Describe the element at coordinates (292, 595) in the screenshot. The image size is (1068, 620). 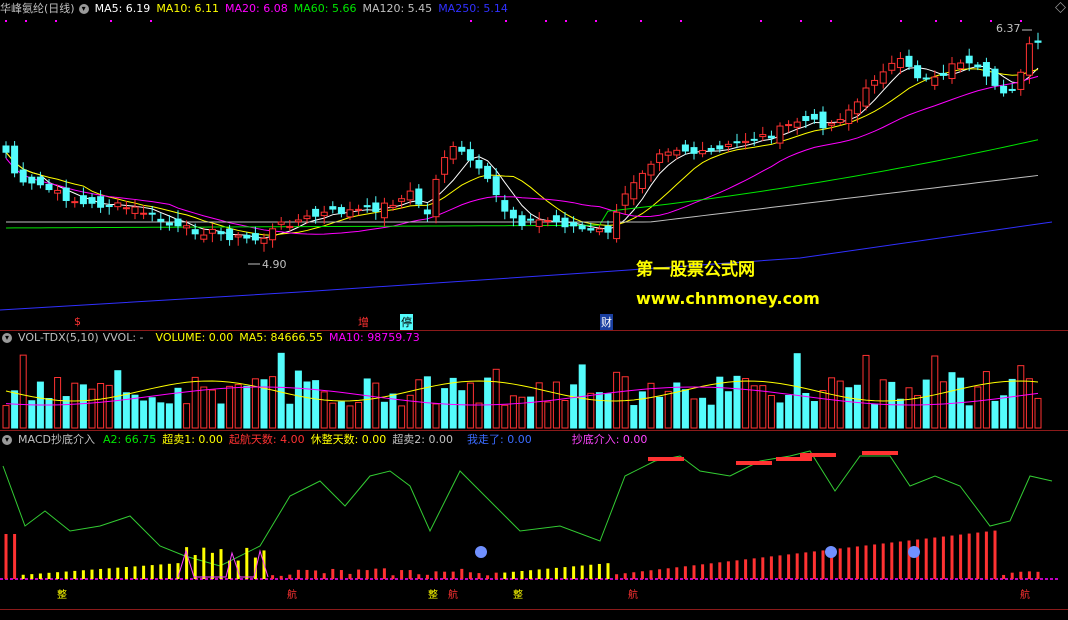
I see `signal-label: 航` at that location.